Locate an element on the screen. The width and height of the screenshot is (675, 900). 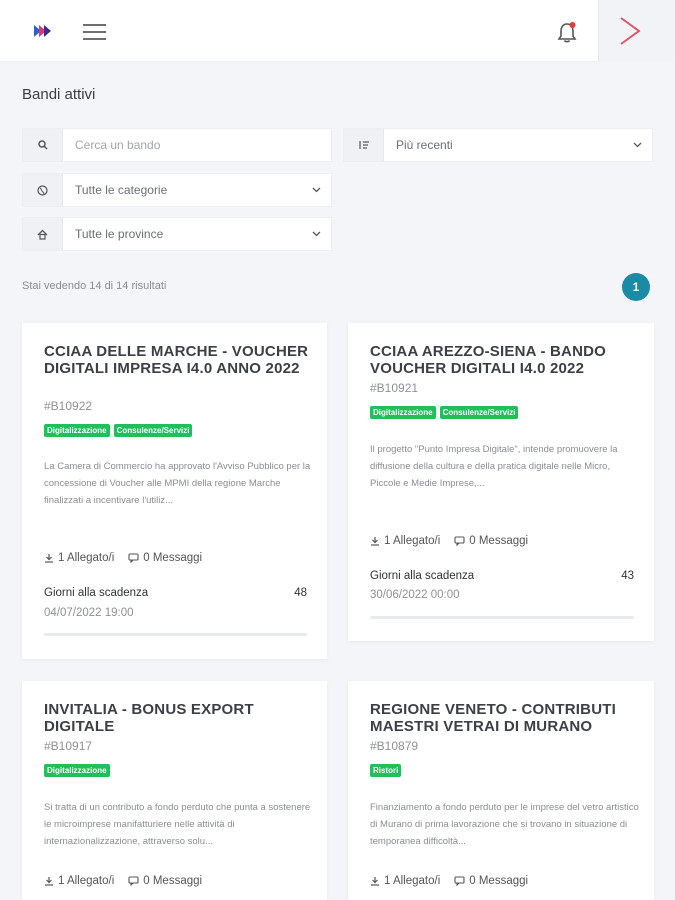
sort-value: Più recenti is located at coordinates (424, 145).